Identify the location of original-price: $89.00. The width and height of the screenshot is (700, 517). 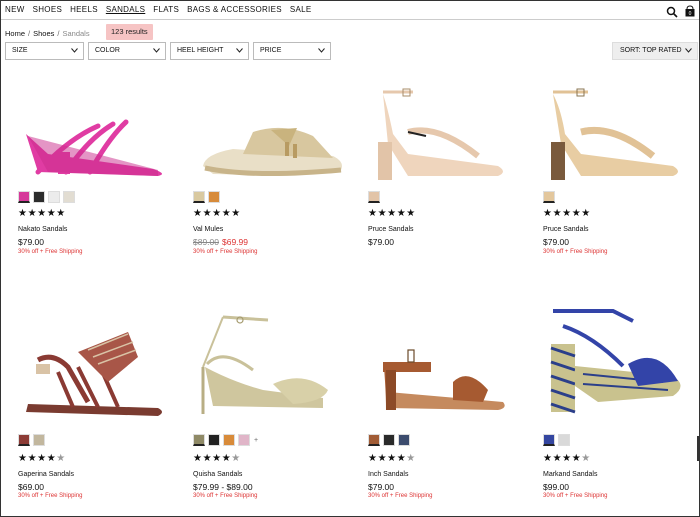
(206, 242).